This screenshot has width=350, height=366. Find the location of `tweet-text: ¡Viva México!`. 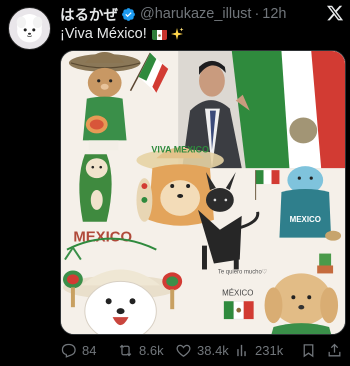

tweet-text: ¡Viva México! is located at coordinates (122, 34).